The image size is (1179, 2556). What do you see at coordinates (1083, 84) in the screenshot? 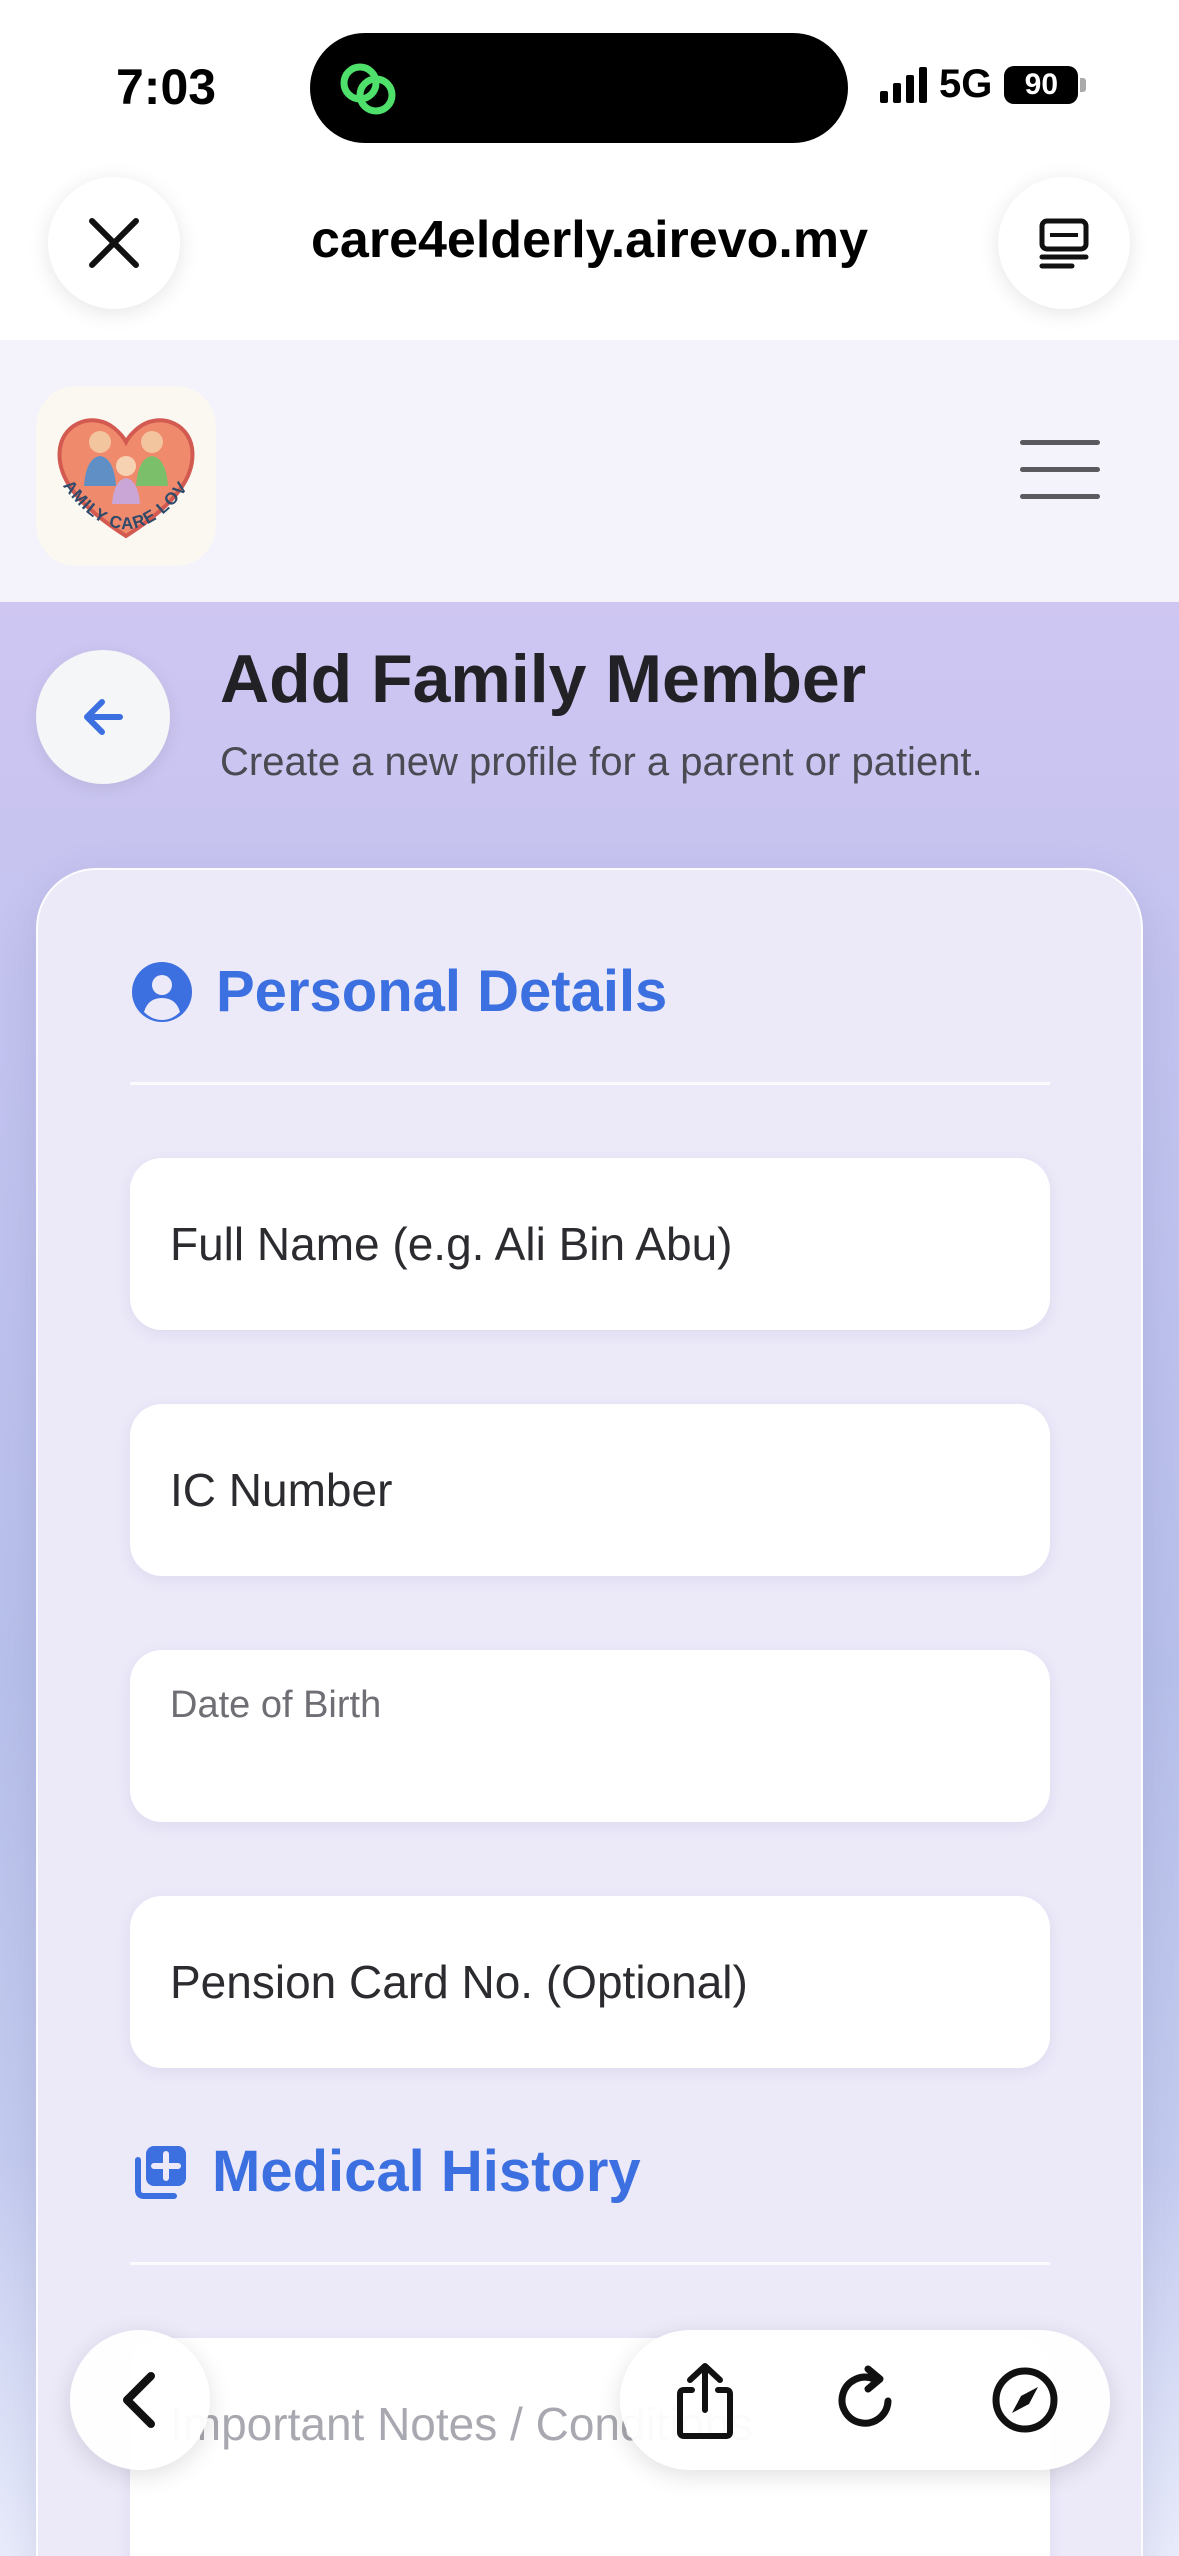
I see `battery-cap` at bounding box center [1083, 84].